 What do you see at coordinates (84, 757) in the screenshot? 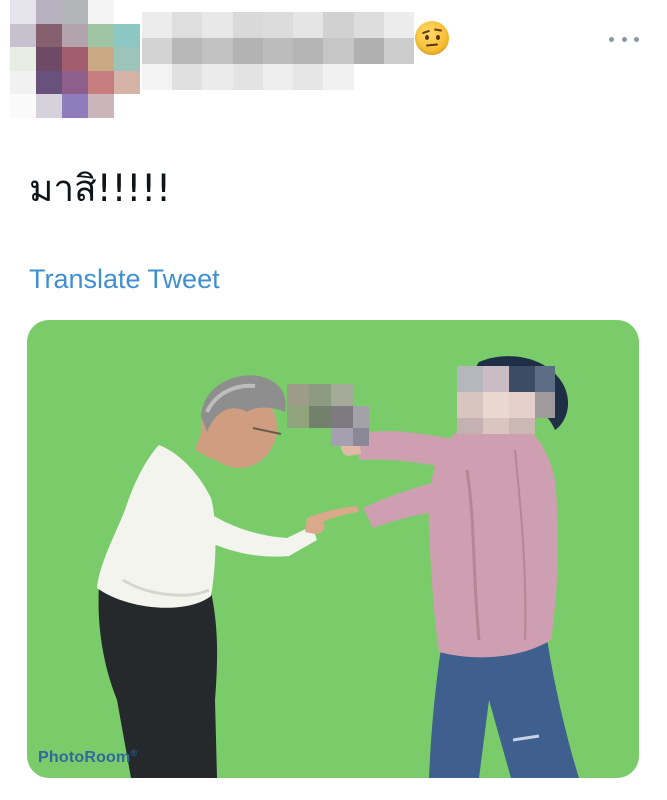
I see `watermark-text: PhotoRoom` at bounding box center [84, 757].